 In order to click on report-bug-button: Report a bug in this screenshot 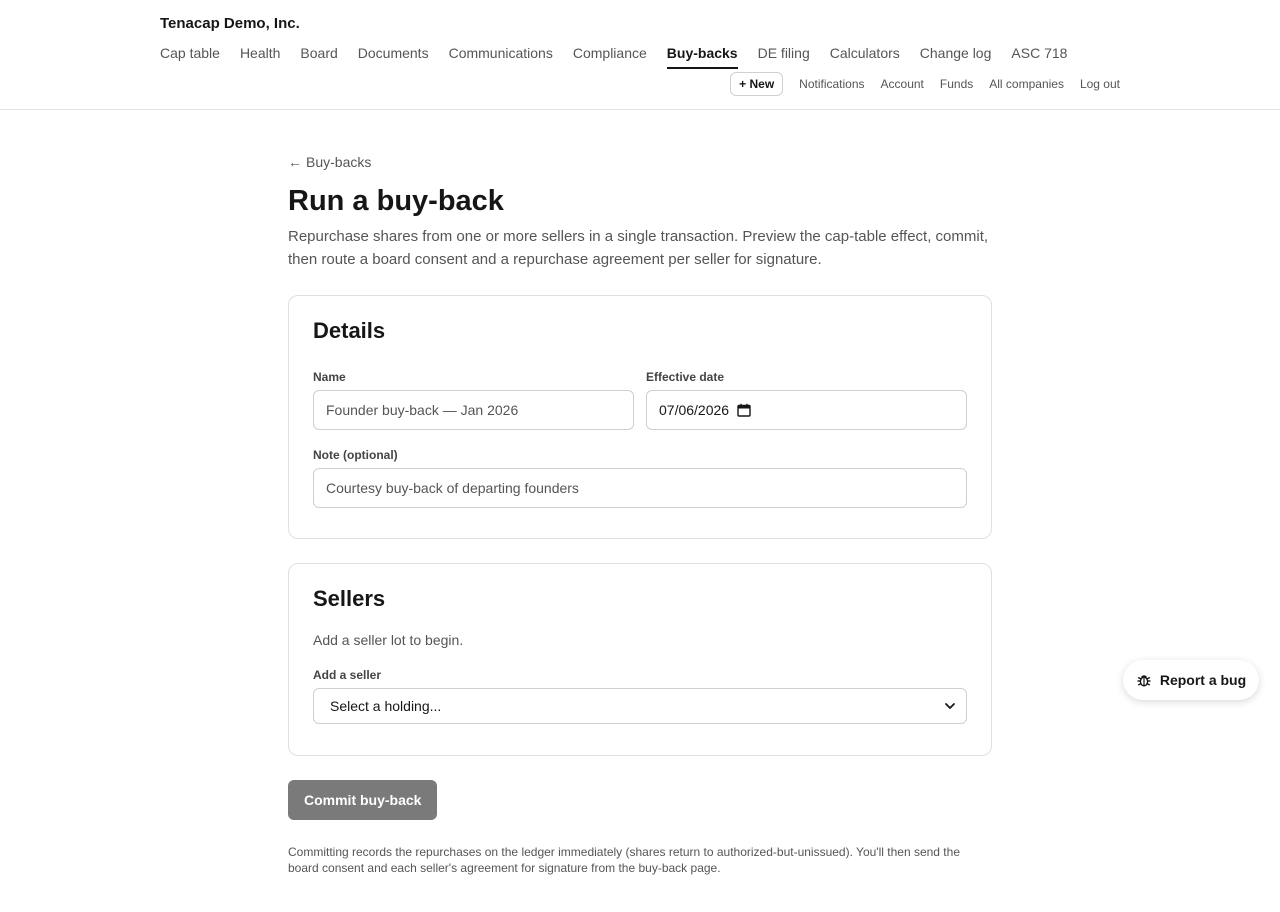, I will do `click(1191, 680)`.